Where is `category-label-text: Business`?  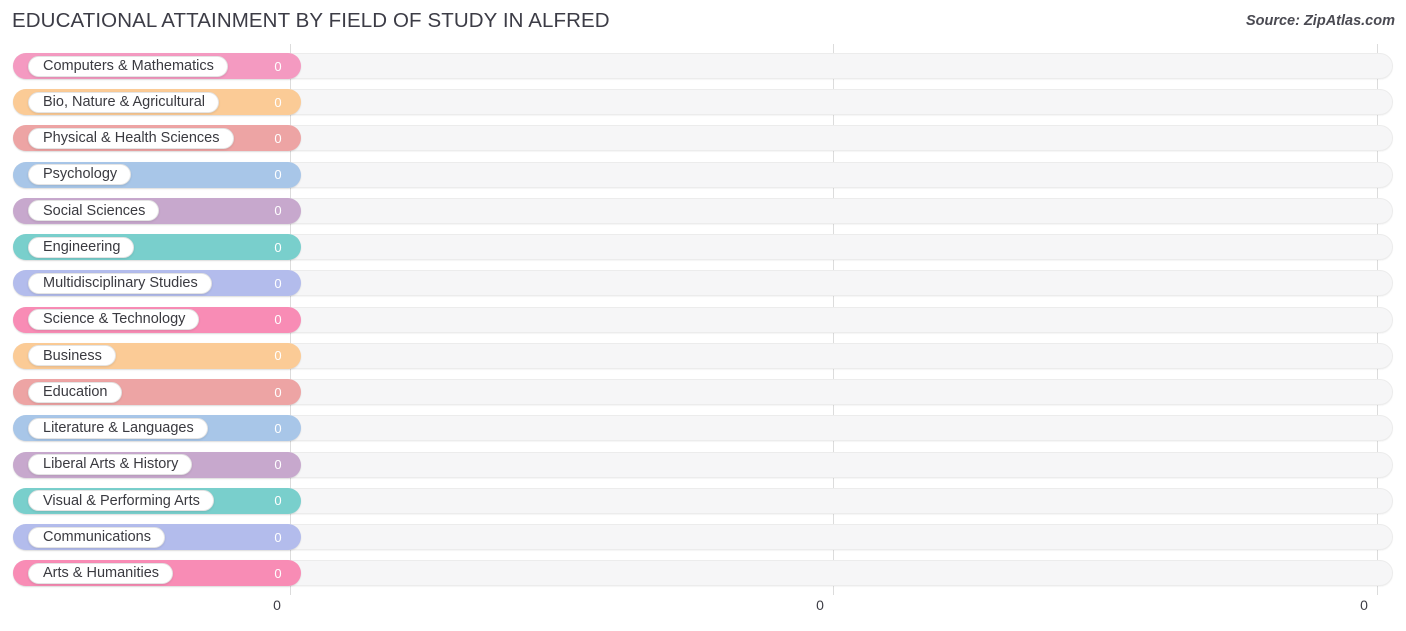 category-label-text: Business is located at coordinates (72, 355).